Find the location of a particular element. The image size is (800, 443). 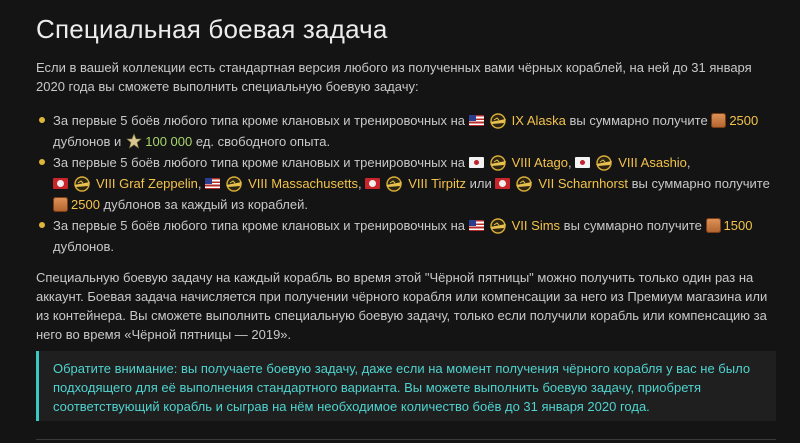

page-title: Специальная боевая задача is located at coordinates (212, 29).